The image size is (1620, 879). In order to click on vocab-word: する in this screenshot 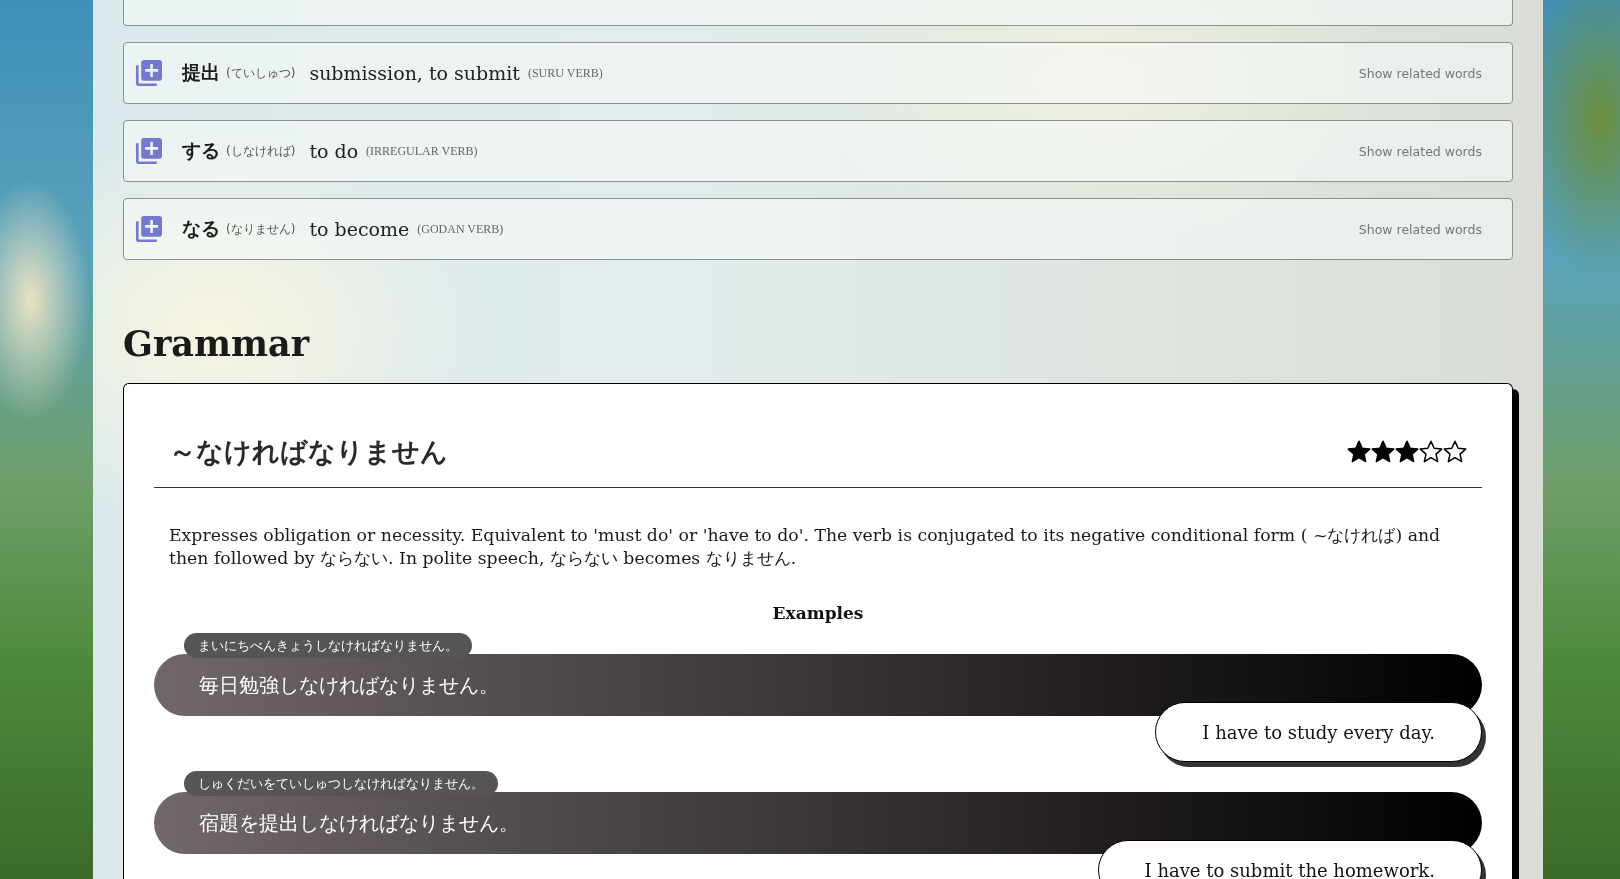, I will do `click(201, 150)`.